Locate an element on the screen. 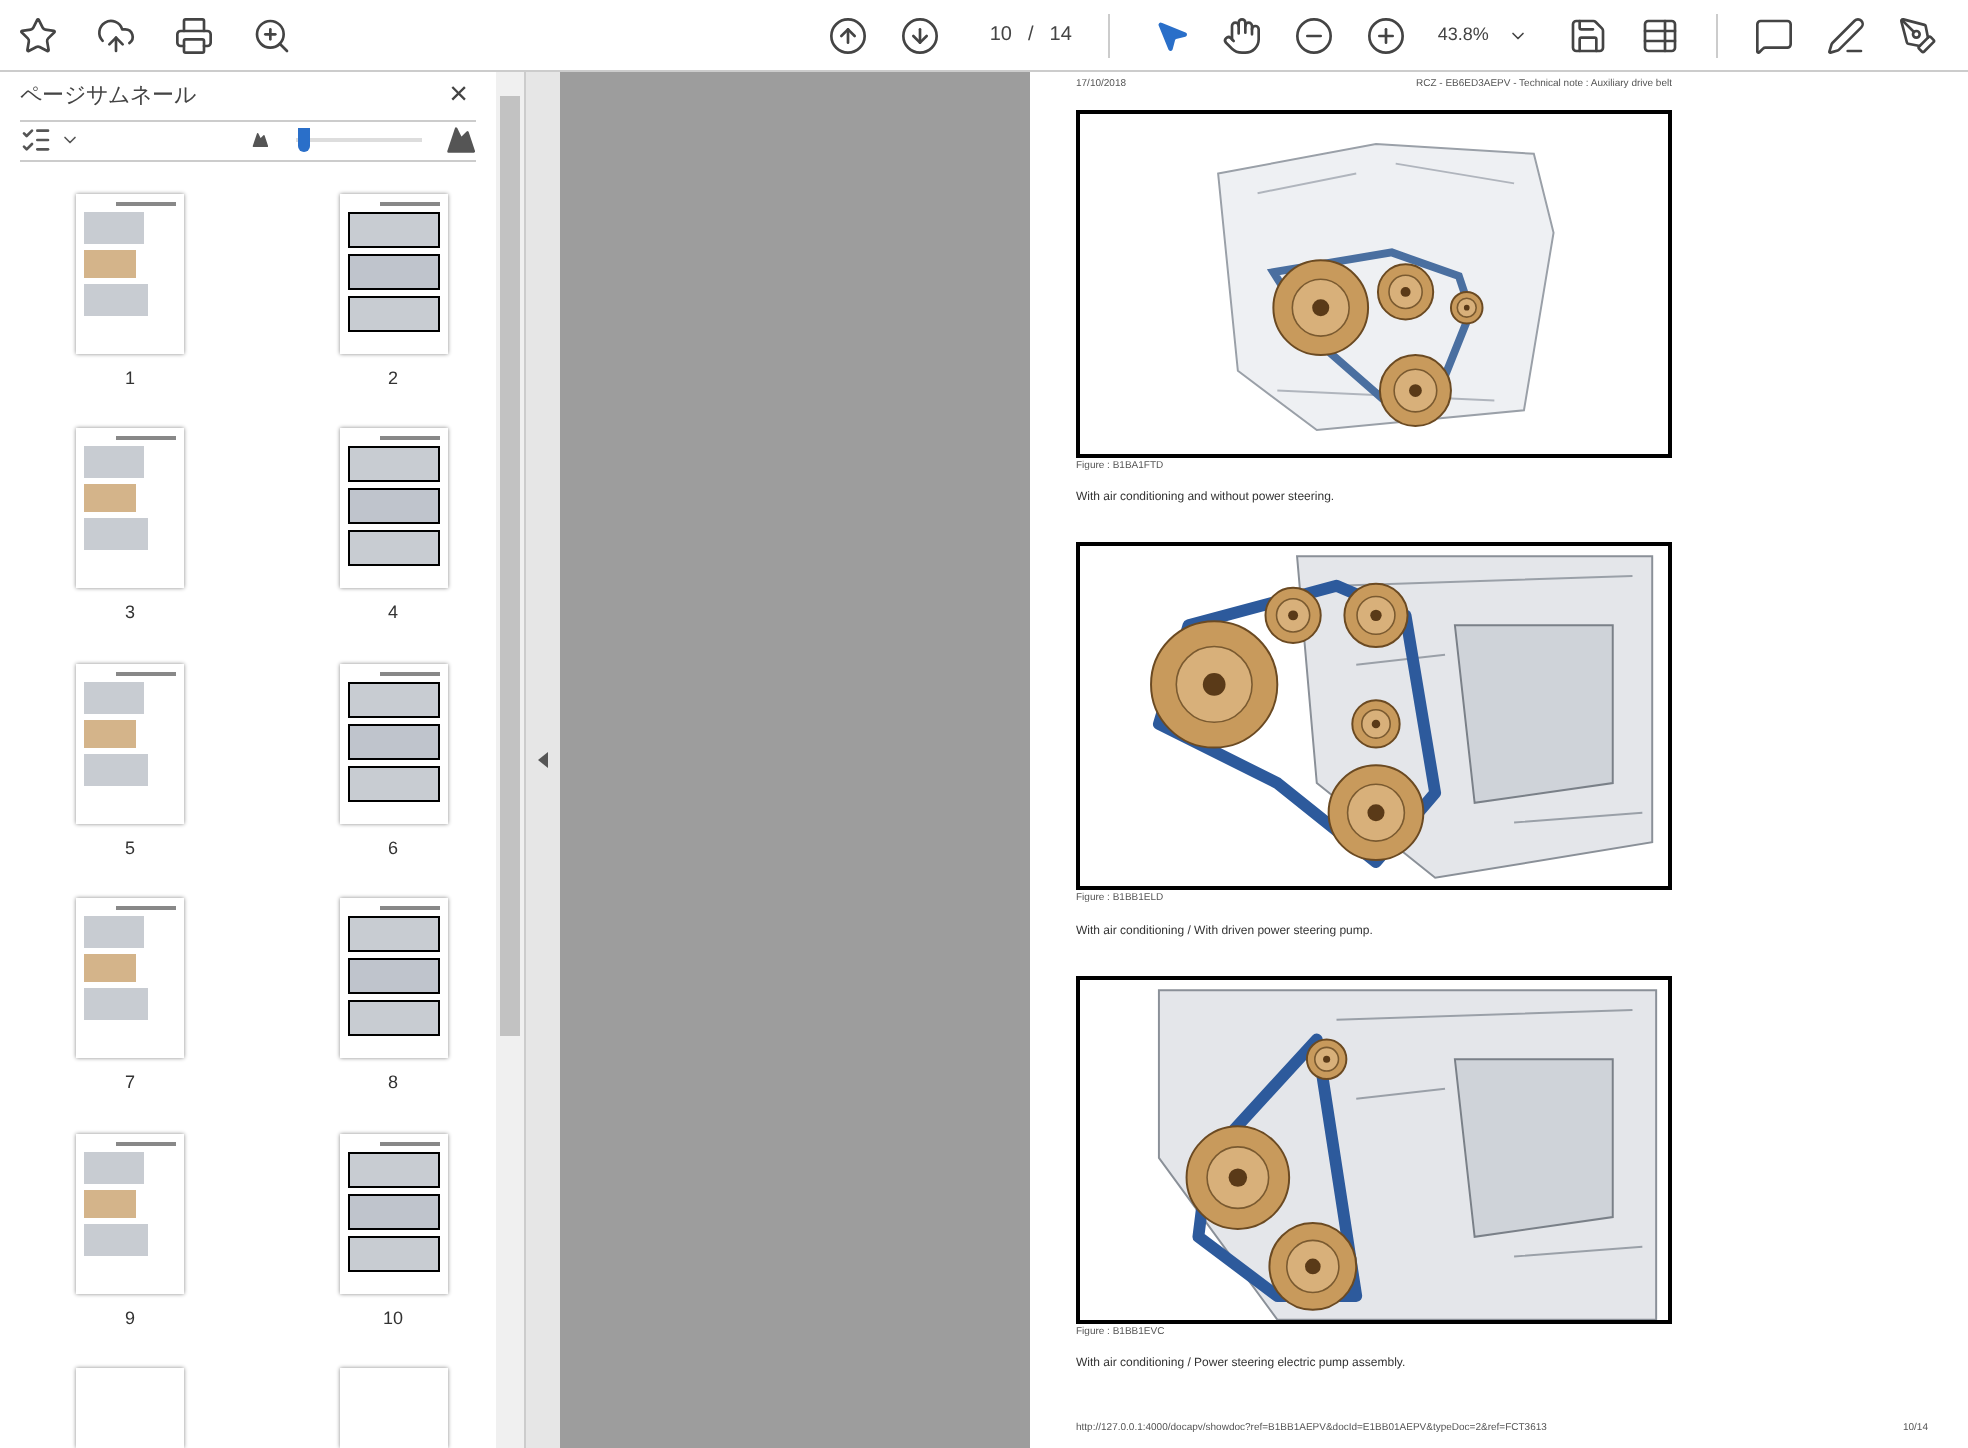  page-number: 4 is located at coordinates (392, 613).